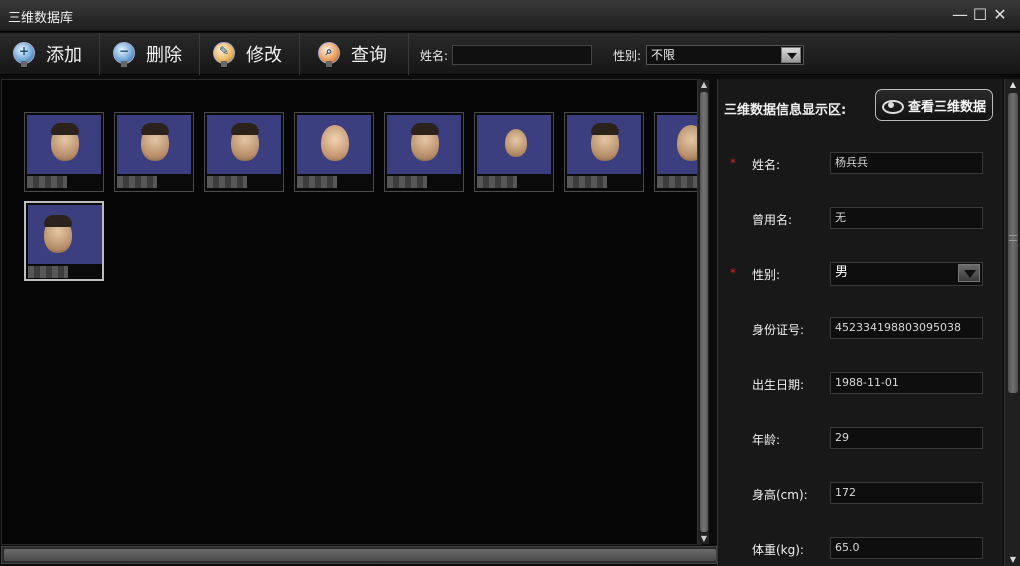 This screenshot has height=566, width=1020. I want to click on former-name-label: 曾用名:, so click(772, 220).